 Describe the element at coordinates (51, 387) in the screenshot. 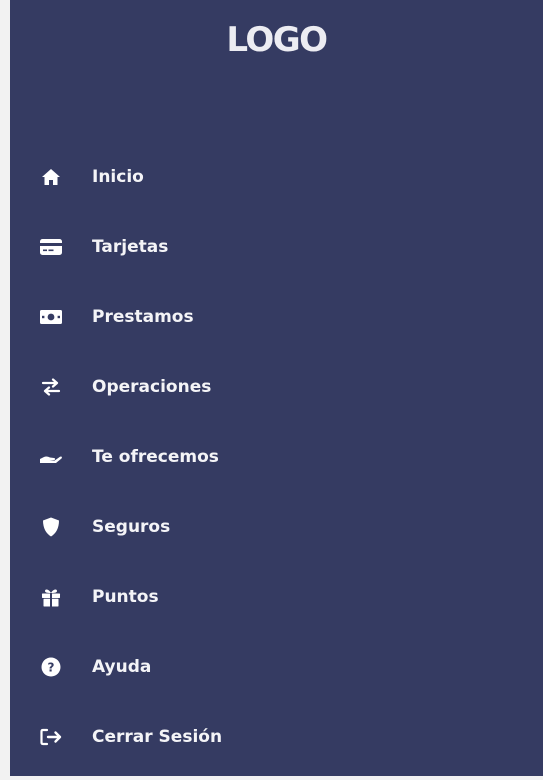

I see `exchange-arrows-icon` at that location.